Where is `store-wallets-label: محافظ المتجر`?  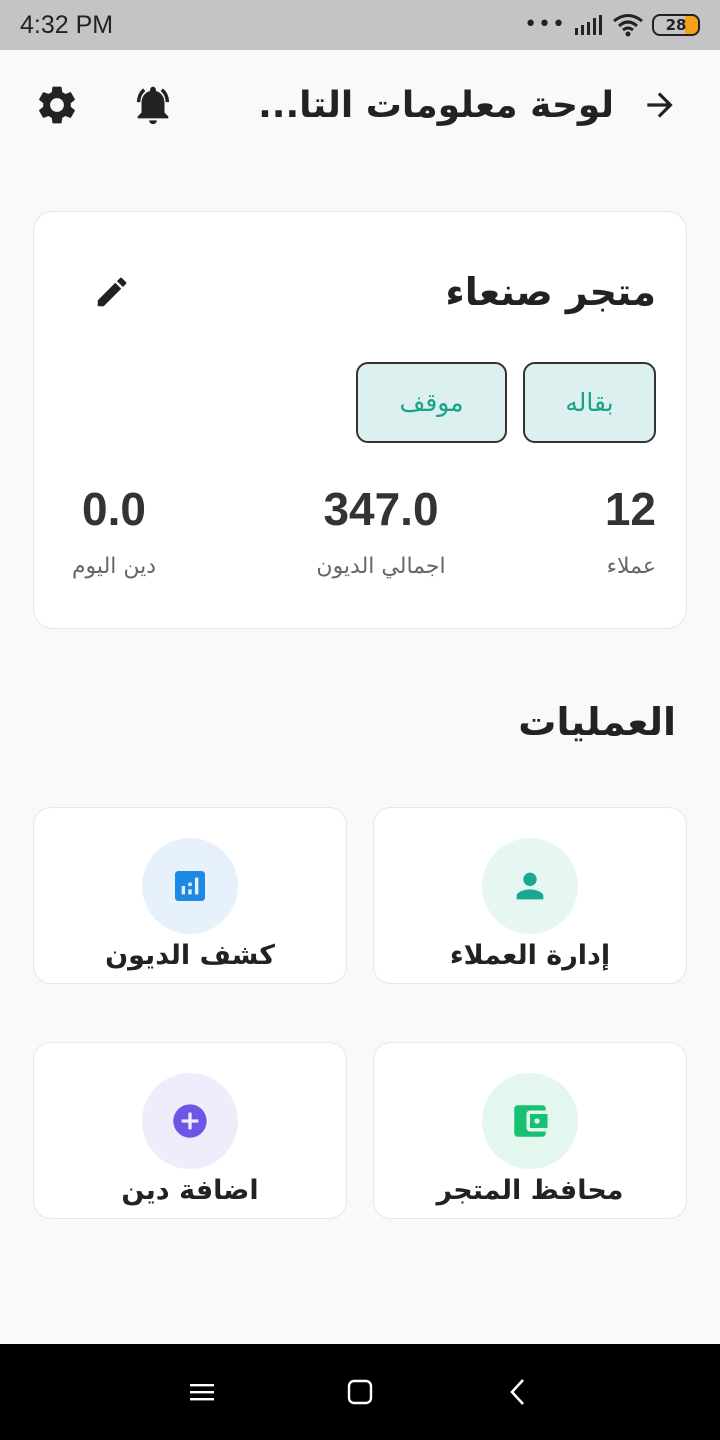
store-wallets-label: محافظ المتجر is located at coordinates (530, 1190).